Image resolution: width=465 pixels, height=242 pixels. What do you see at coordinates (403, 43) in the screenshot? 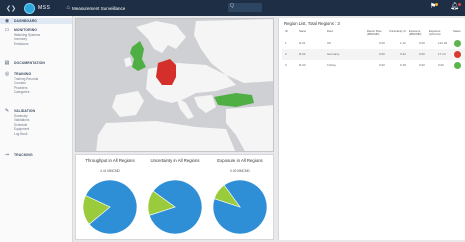
I see `cell-uncertainty: 1.12` at bounding box center [403, 43].